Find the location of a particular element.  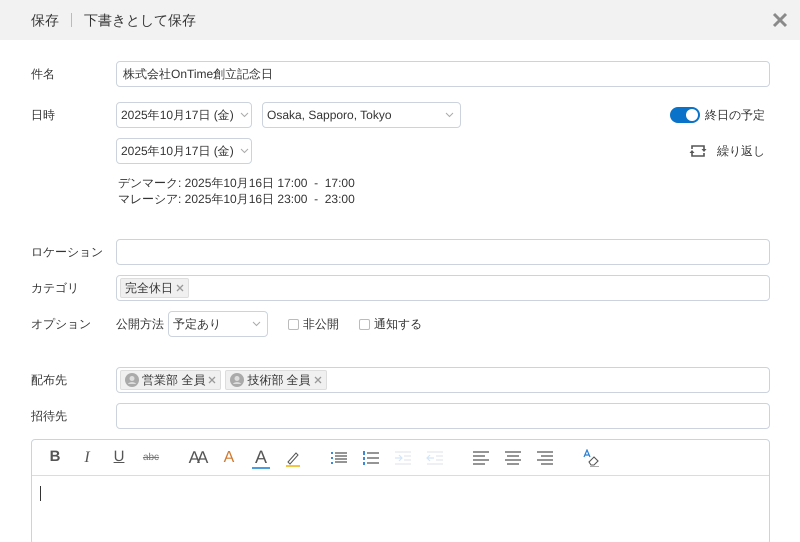

tag-label: 技術部 全員 is located at coordinates (279, 380).